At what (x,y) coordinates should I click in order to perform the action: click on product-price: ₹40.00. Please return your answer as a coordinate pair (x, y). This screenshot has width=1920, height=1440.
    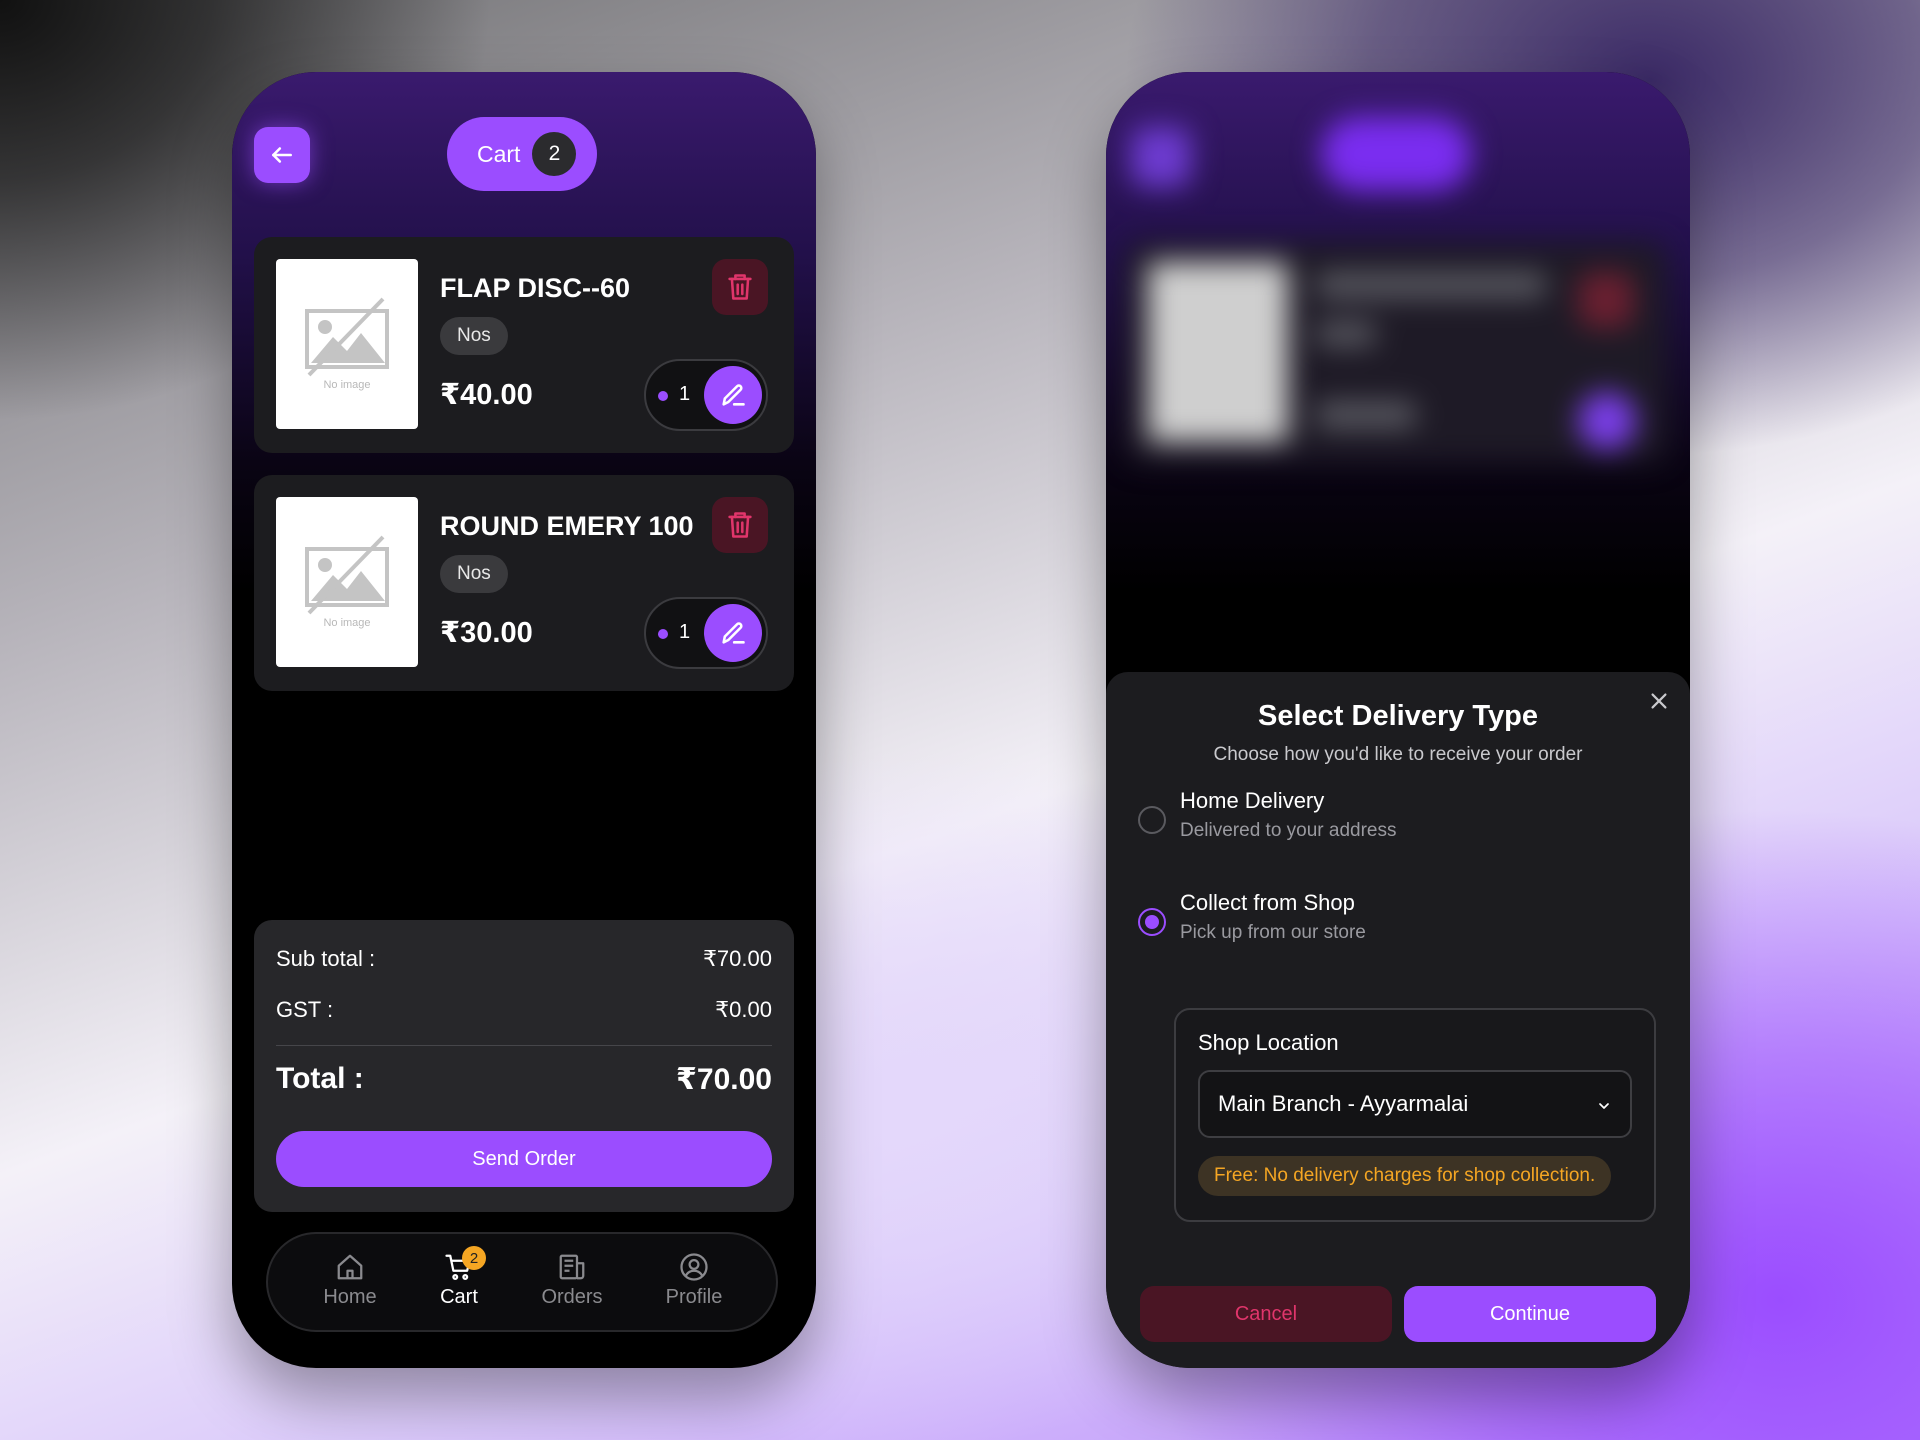
    Looking at the image, I should click on (486, 395).